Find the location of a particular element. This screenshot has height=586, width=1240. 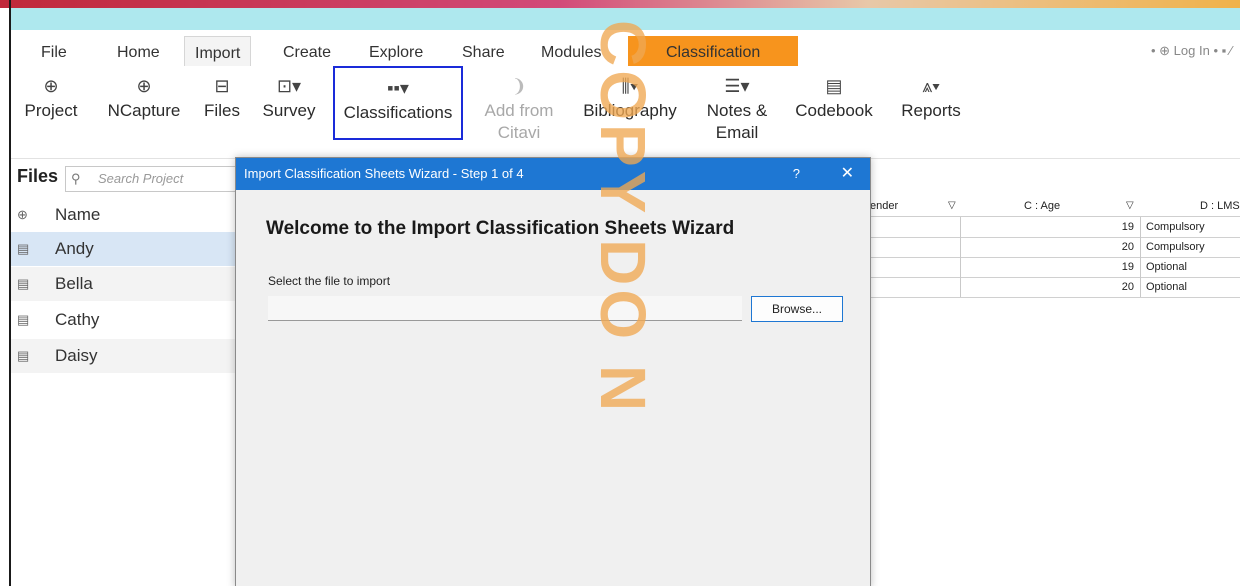

reports-label: Reports is located at coordinates (931, 110).